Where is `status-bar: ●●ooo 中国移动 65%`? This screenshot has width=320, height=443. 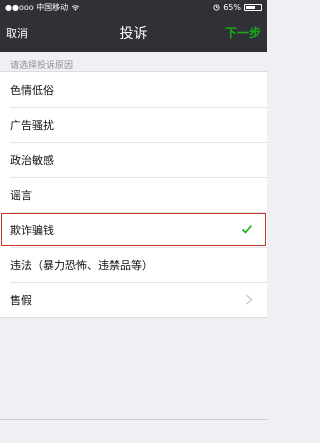
status-bar: ●●ooo 中国移动 65% is located at coordinates (133, 7).